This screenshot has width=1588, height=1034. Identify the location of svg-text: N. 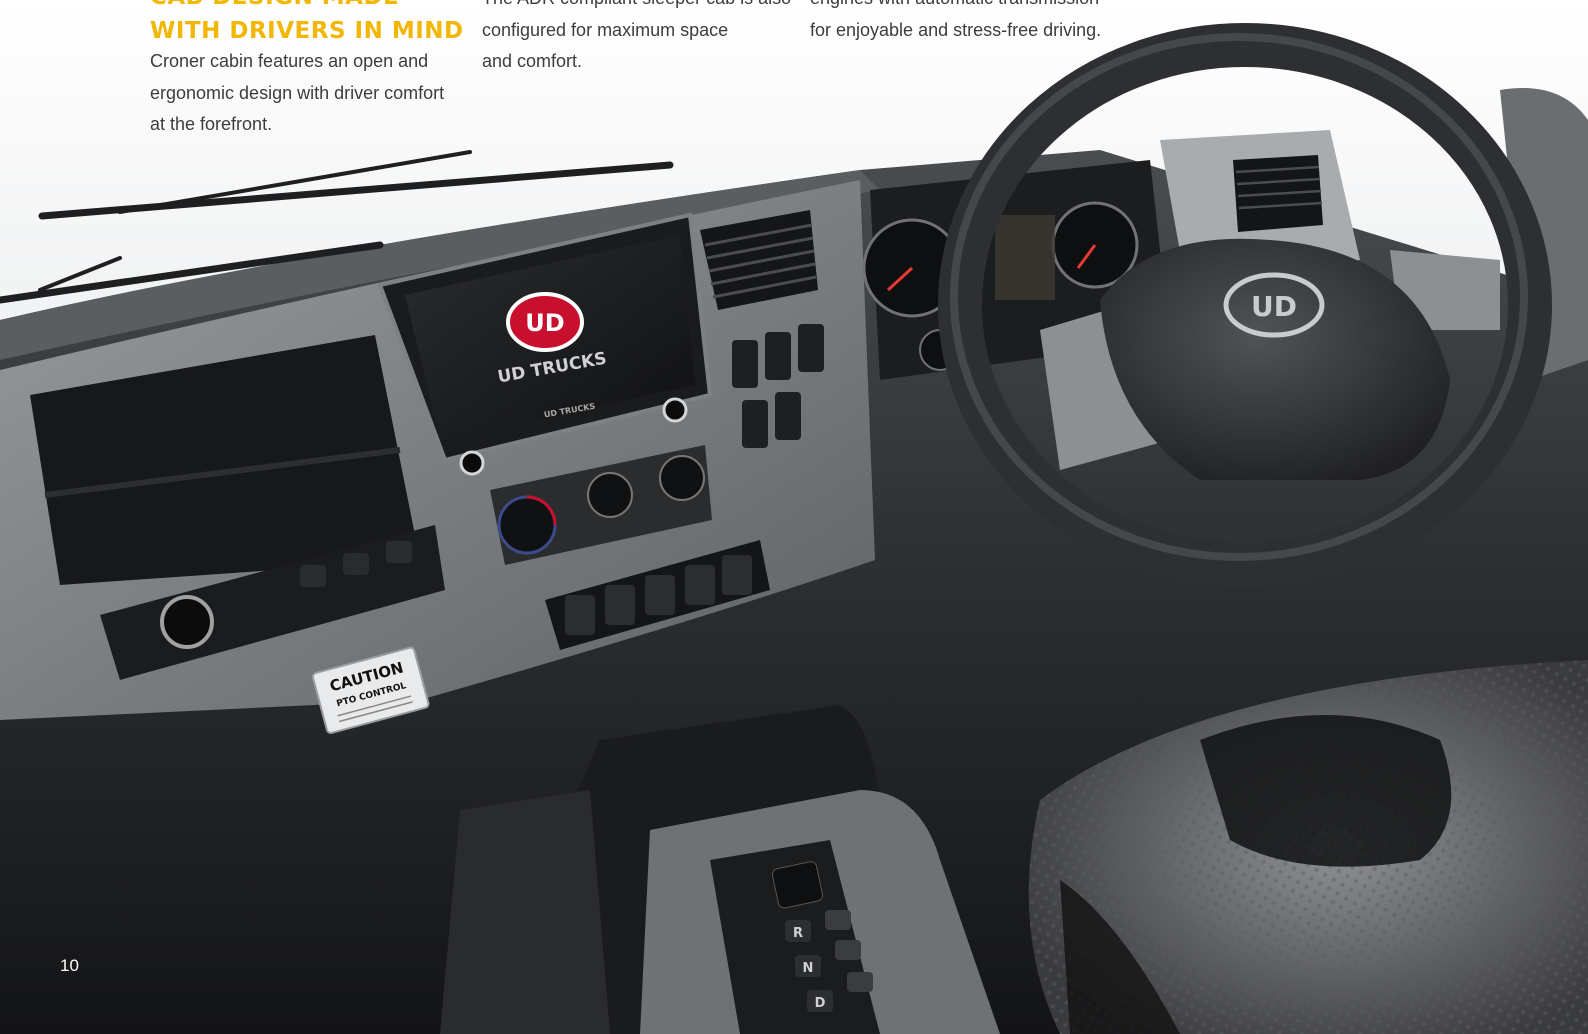
(808, 968).